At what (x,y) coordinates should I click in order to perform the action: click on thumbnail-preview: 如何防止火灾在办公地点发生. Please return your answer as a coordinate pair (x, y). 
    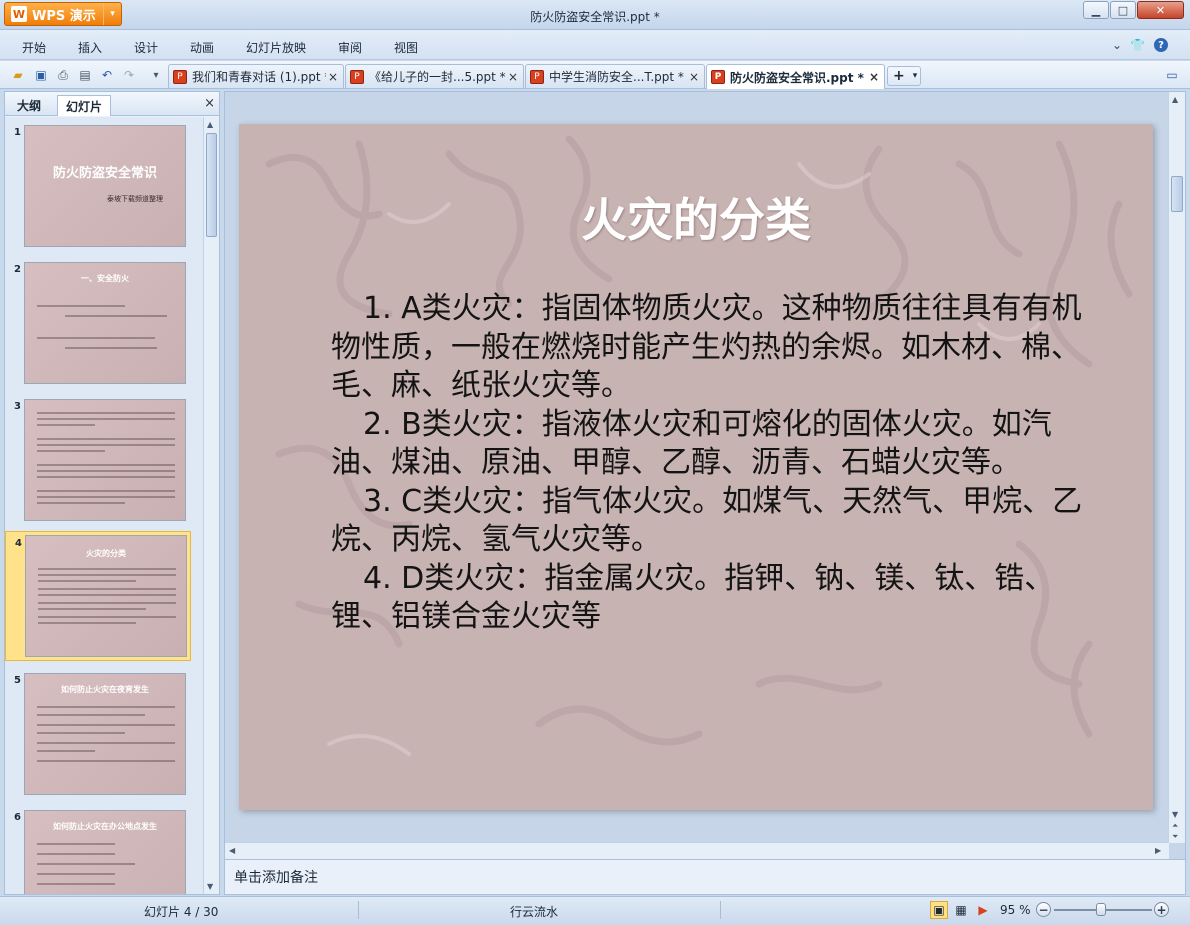
    Looking at the image, I should click on (105, 852).